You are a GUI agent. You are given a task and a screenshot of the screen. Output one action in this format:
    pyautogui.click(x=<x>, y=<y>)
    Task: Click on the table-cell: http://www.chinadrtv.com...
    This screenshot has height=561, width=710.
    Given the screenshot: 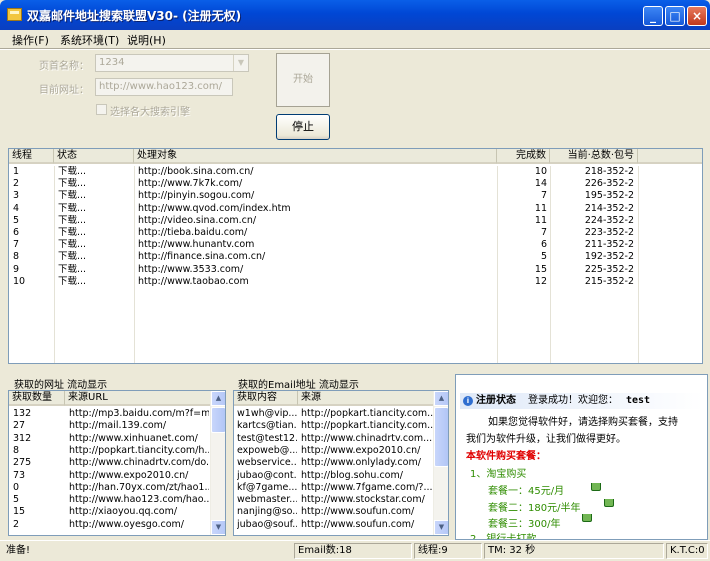 What is the action you would take?
    pyautogui.click(x=367, y=438)
    